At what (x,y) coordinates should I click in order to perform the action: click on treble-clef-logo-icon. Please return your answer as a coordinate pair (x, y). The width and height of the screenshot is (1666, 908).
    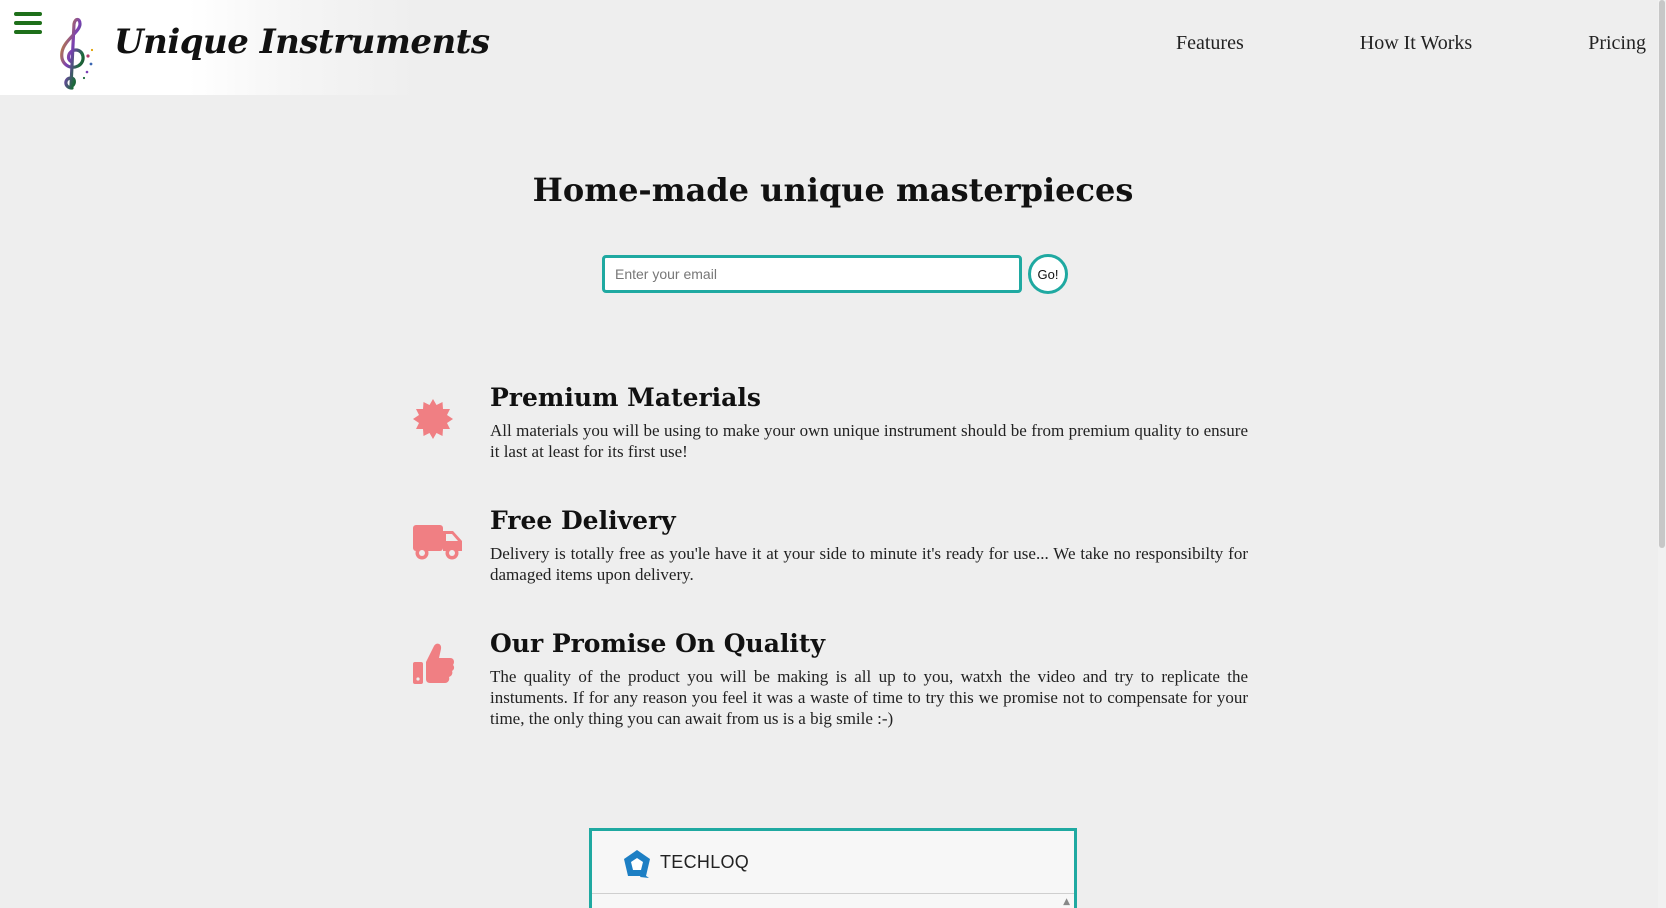
    Looking at the image, I should click on (77, 53).